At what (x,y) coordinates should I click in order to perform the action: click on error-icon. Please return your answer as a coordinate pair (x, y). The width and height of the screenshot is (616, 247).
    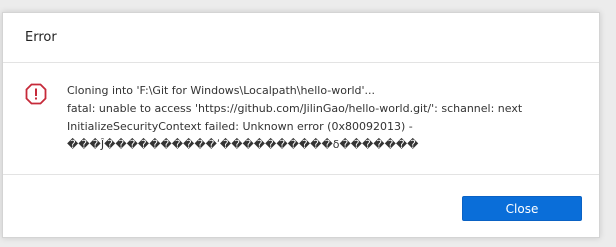
    Looking at the image, I should click on (36, 94).